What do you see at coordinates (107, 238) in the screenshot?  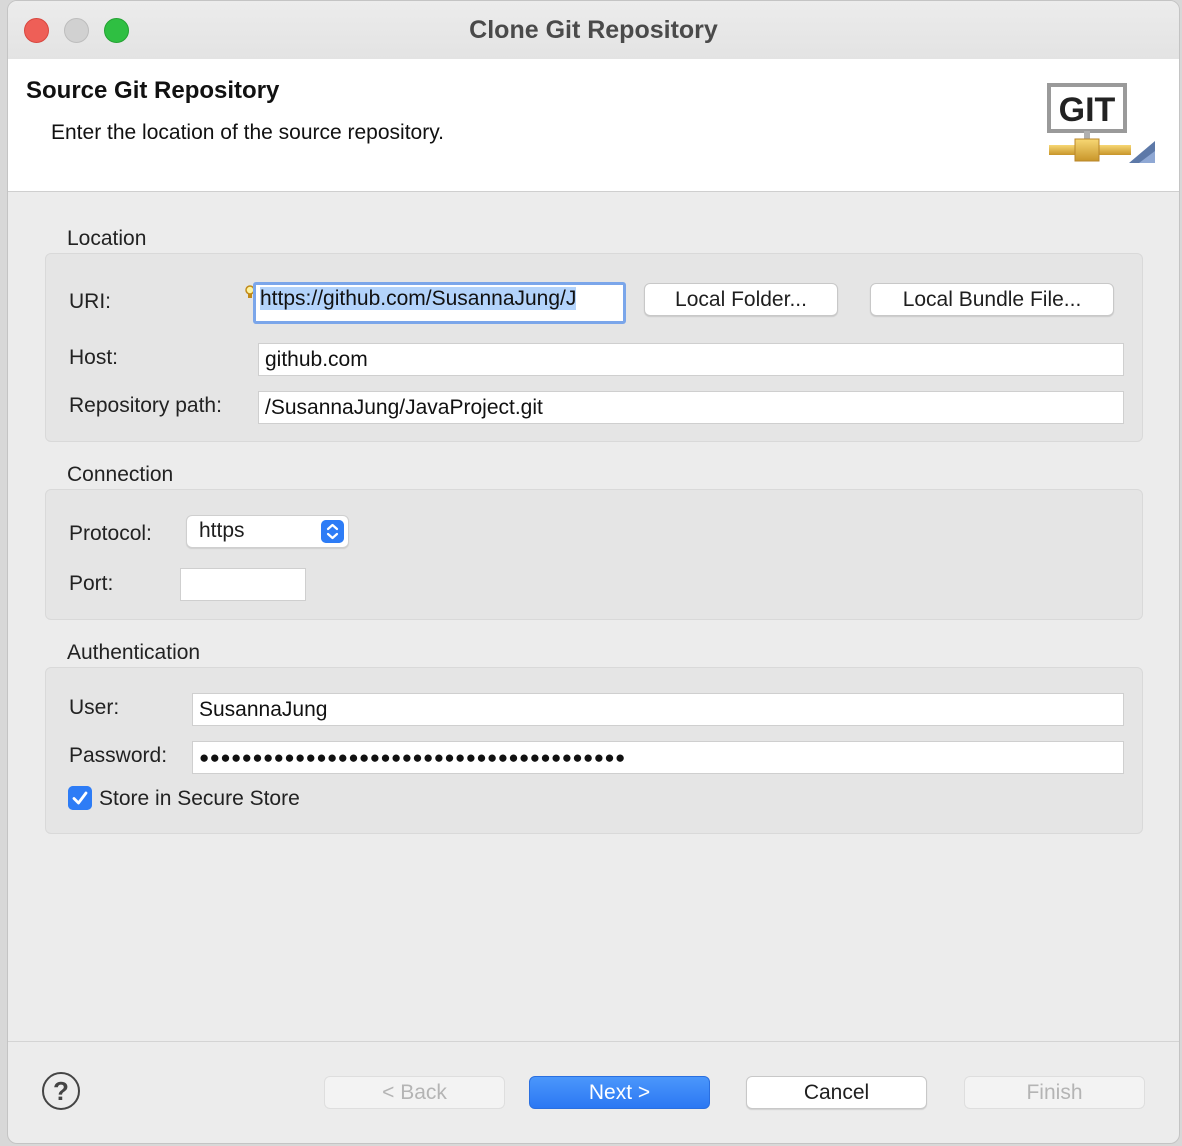 I see `location-group-label: Location` at bounding box center [107, 238].